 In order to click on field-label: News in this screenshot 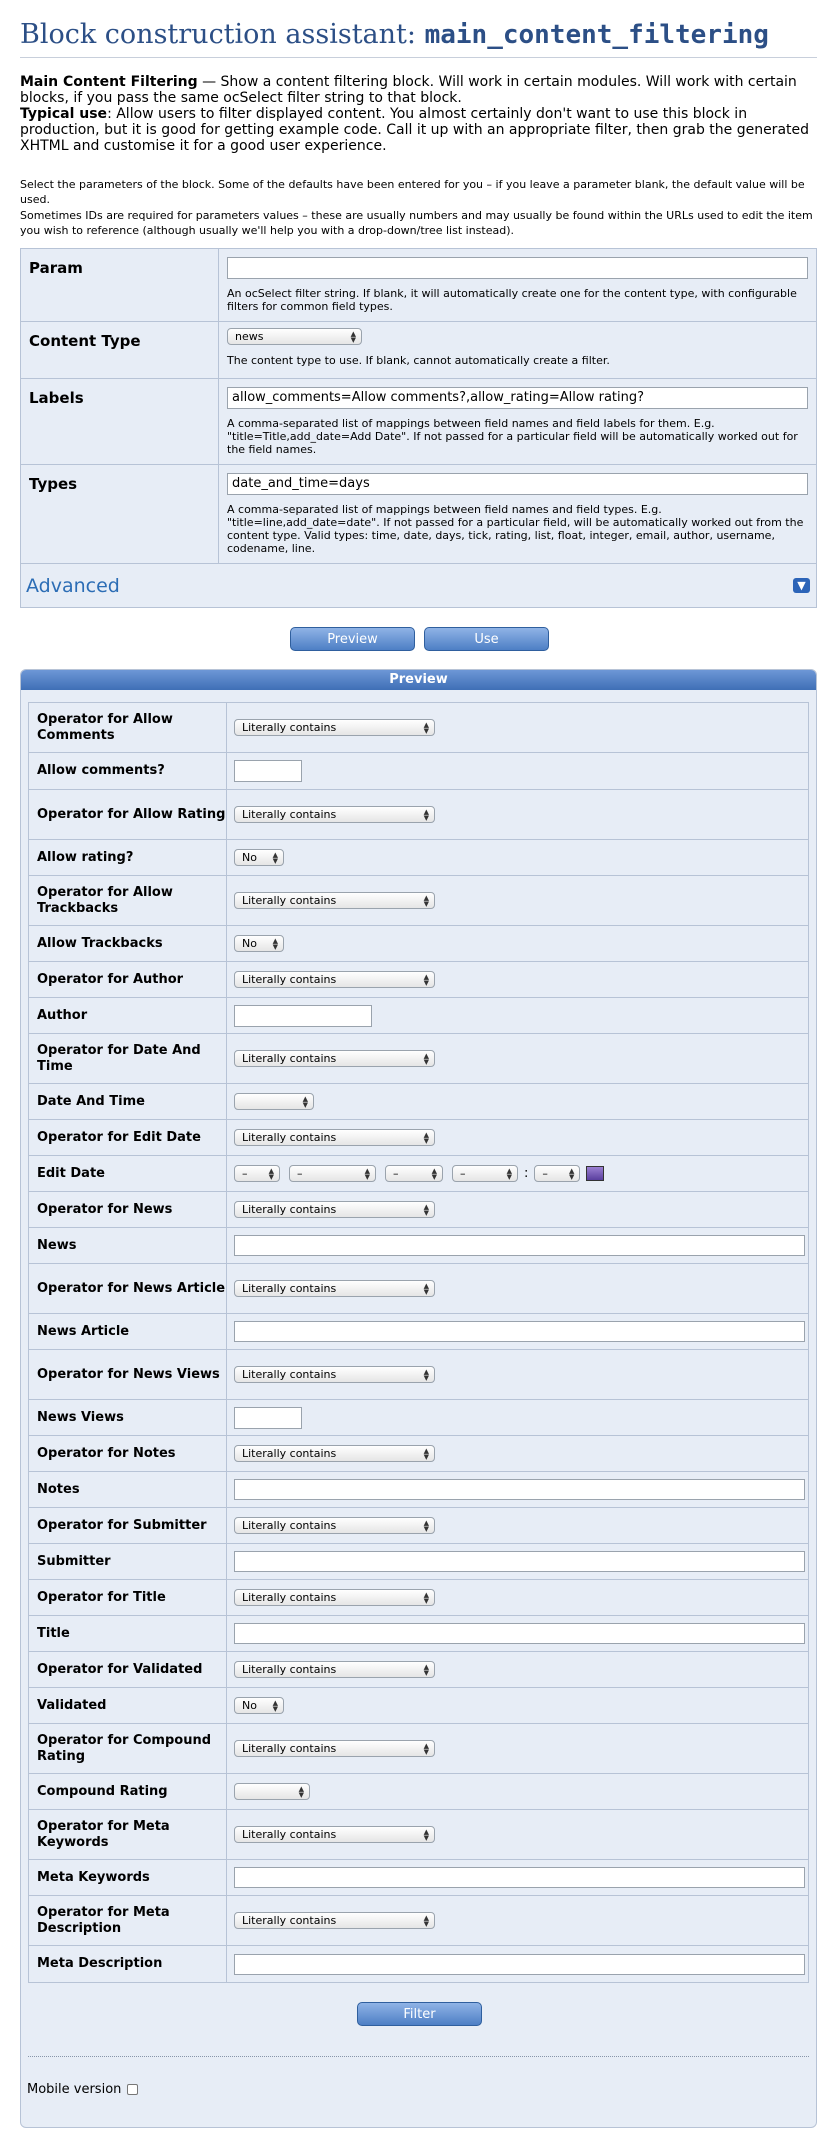, I will do `click(128, 1245)`.